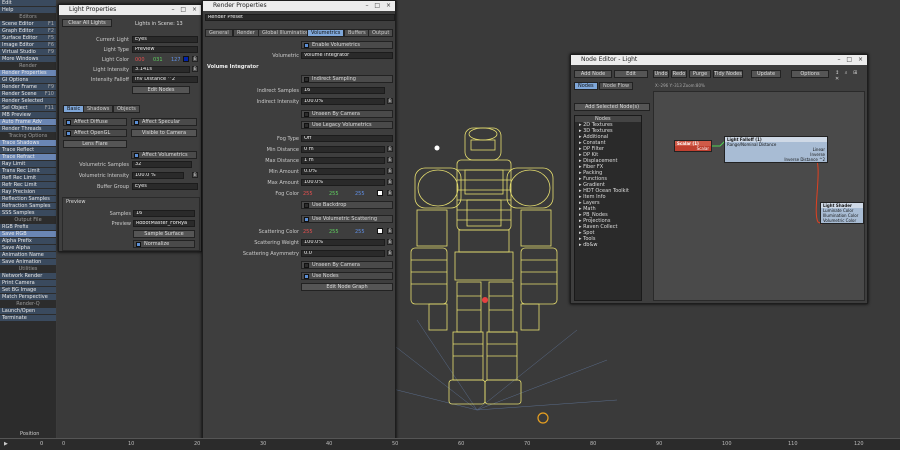 The image size is (900, 450). I want to click on fog-color-b: 255, so click(360, 194).